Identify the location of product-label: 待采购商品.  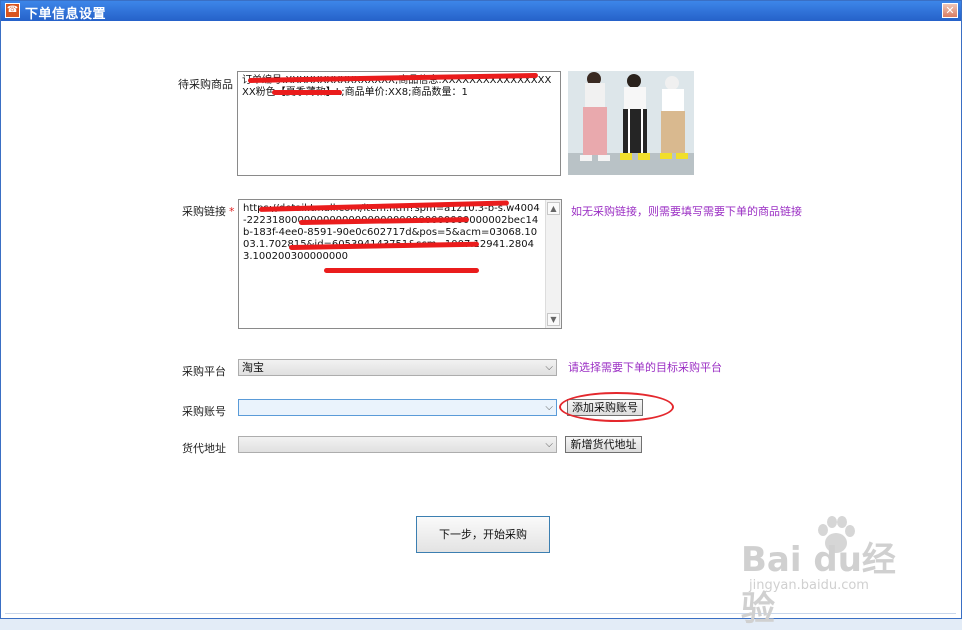
(205, 84).